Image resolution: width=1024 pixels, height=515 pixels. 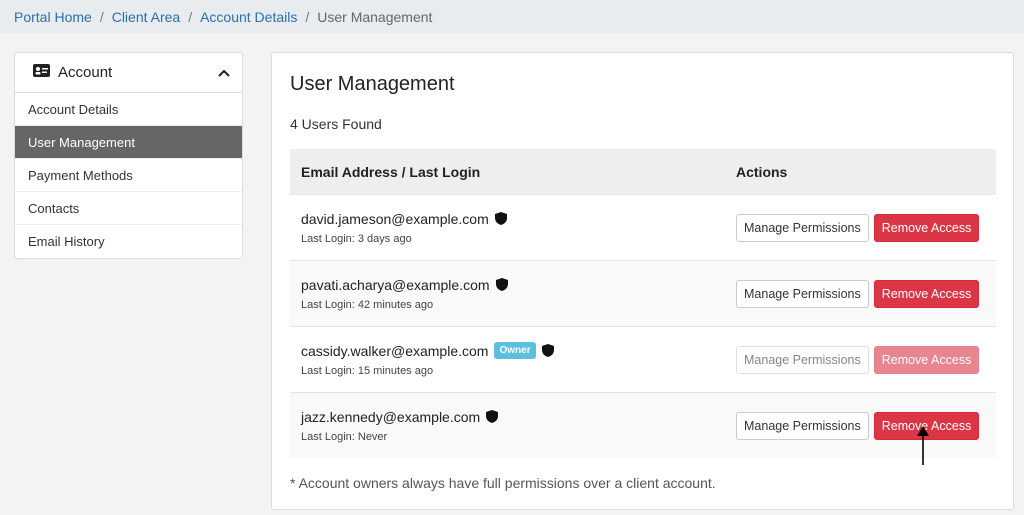 What do you see at coordinates (391, 416) in the screenshot?
I see `user-email: jazz.kennedy@example.com` at bounding box center [391, 416].